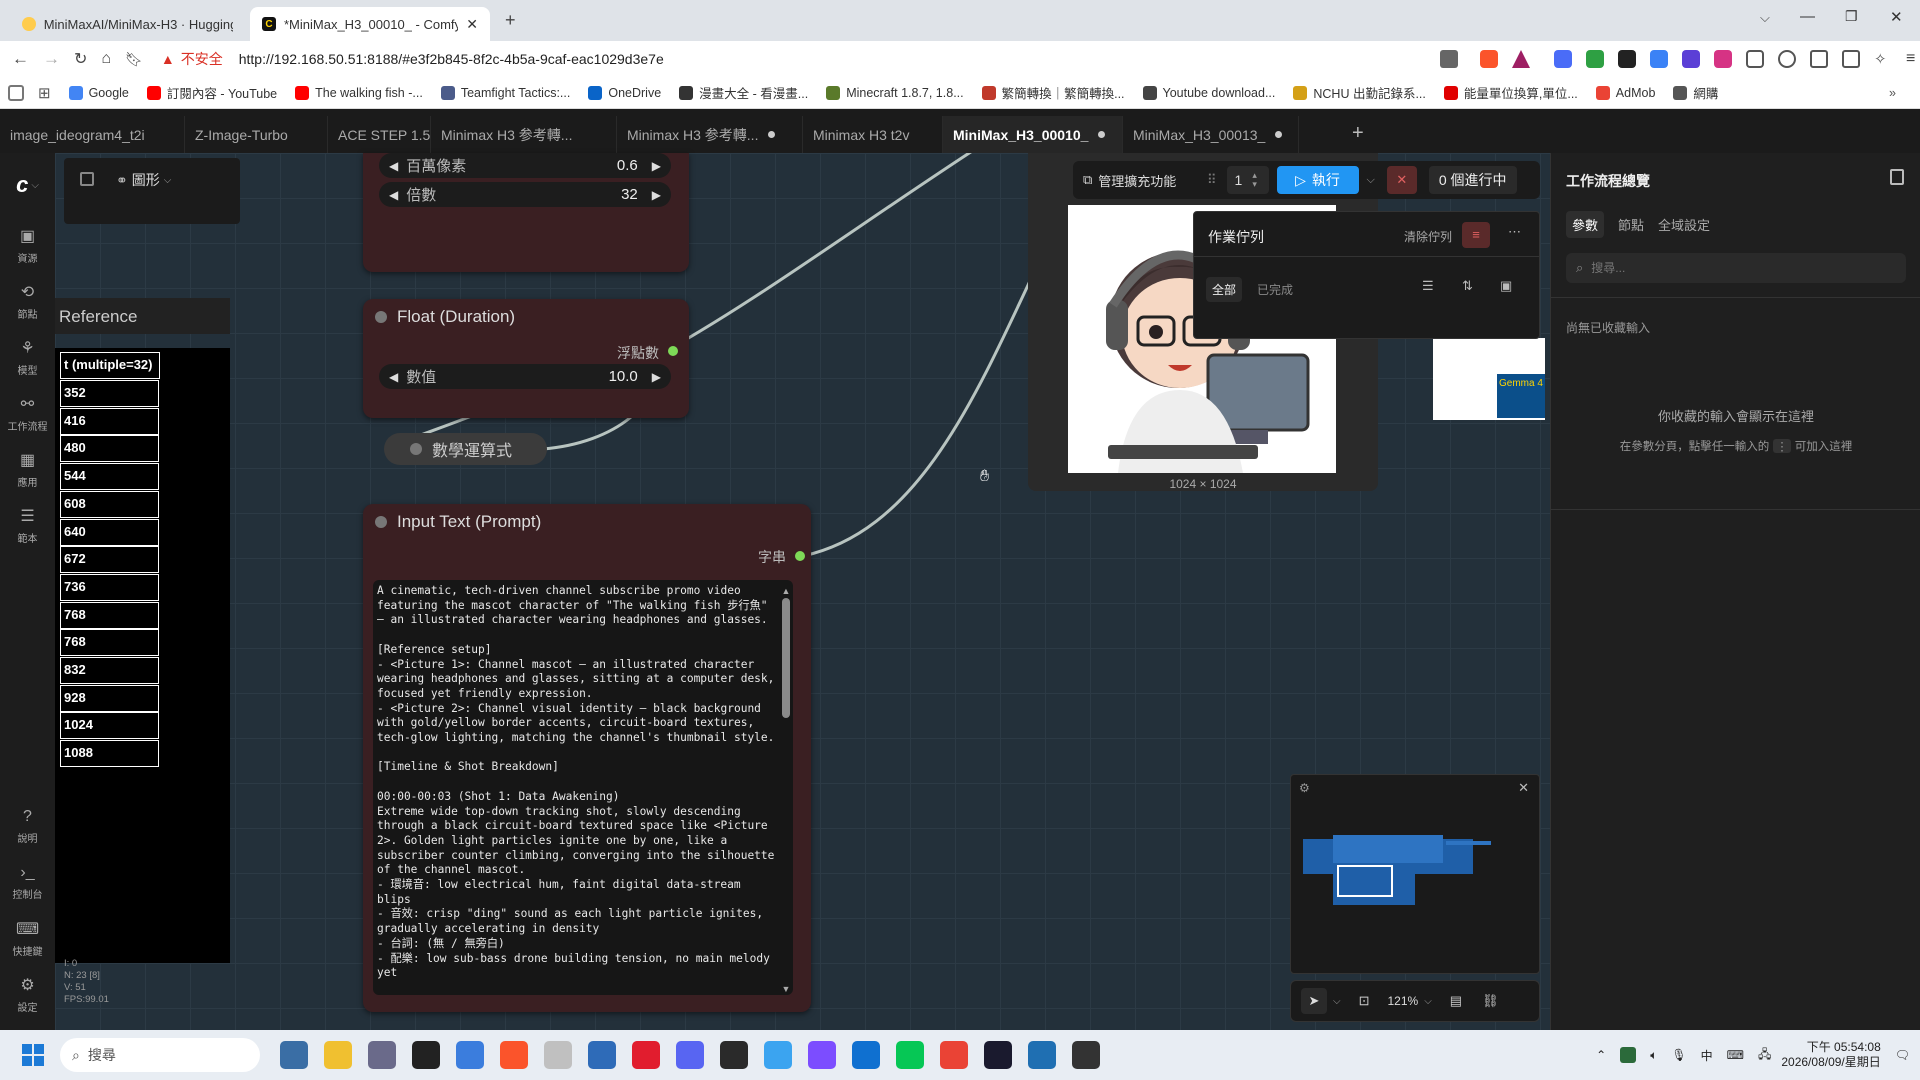 This screenshot has width=1920, height=1080. What do you see at coordinates (786, 658) in the screenshot?
I see `scrollbar-thumb` at bounding box center [786, 658].